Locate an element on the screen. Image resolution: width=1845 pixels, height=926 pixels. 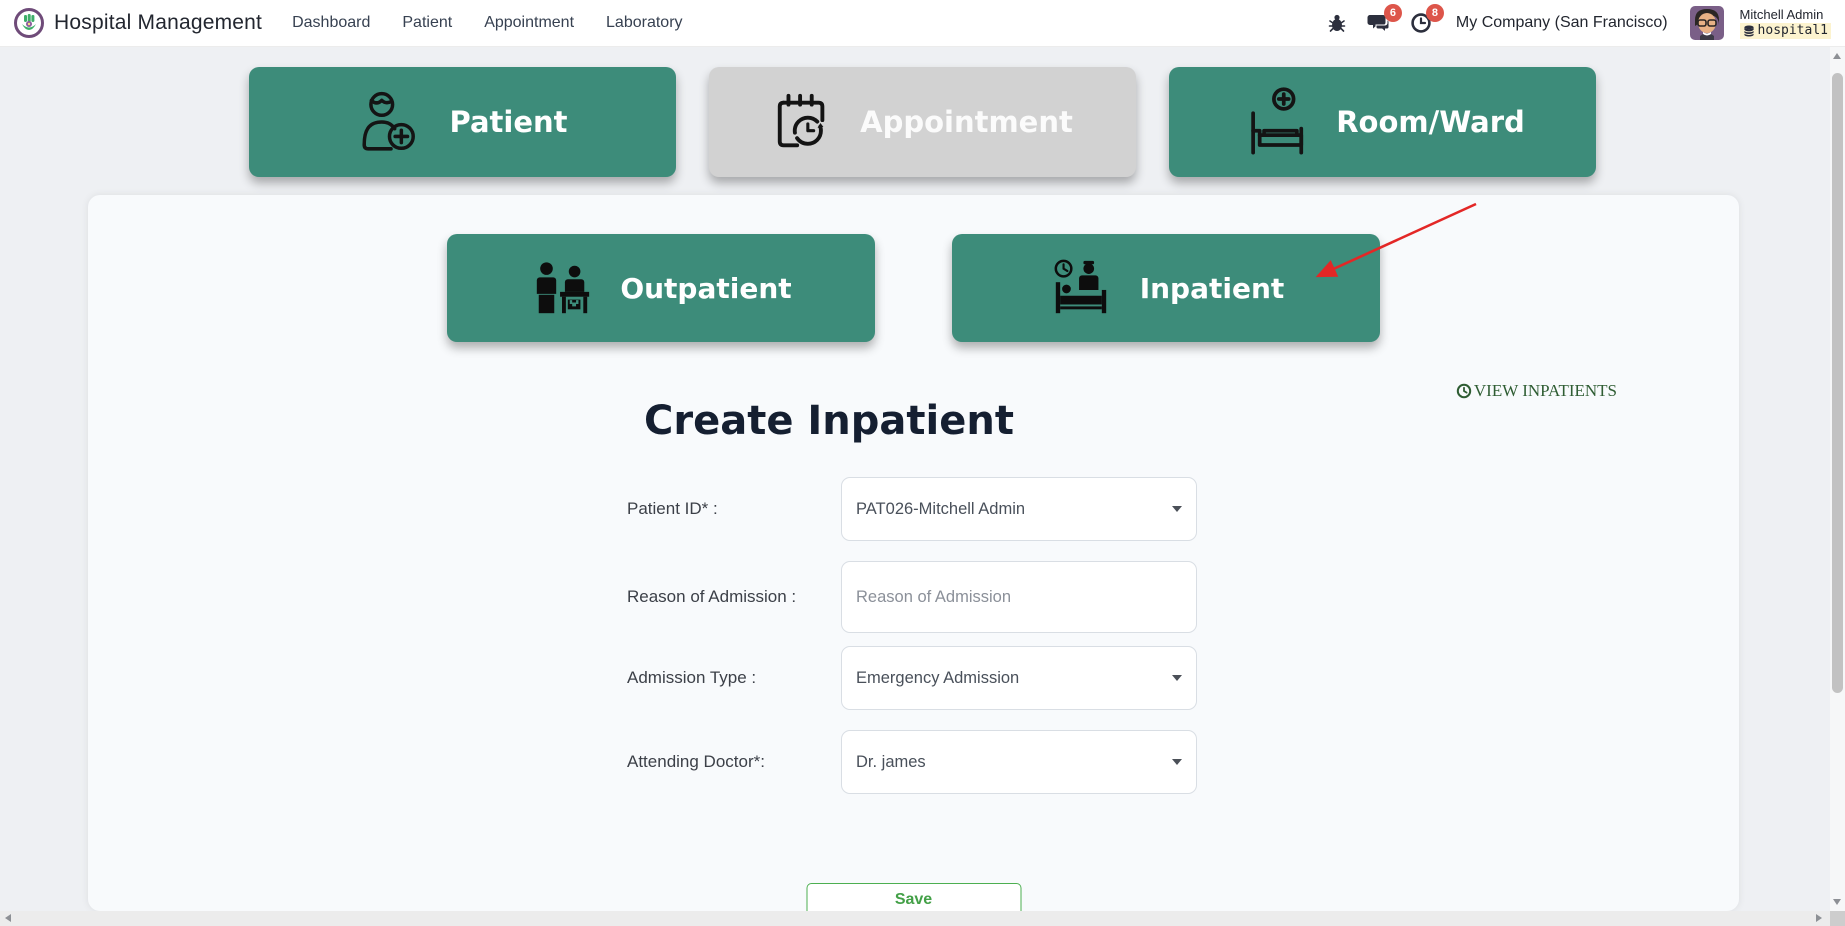
admission-type-select: Emergency Admission is located at coordinates (1019, 678).